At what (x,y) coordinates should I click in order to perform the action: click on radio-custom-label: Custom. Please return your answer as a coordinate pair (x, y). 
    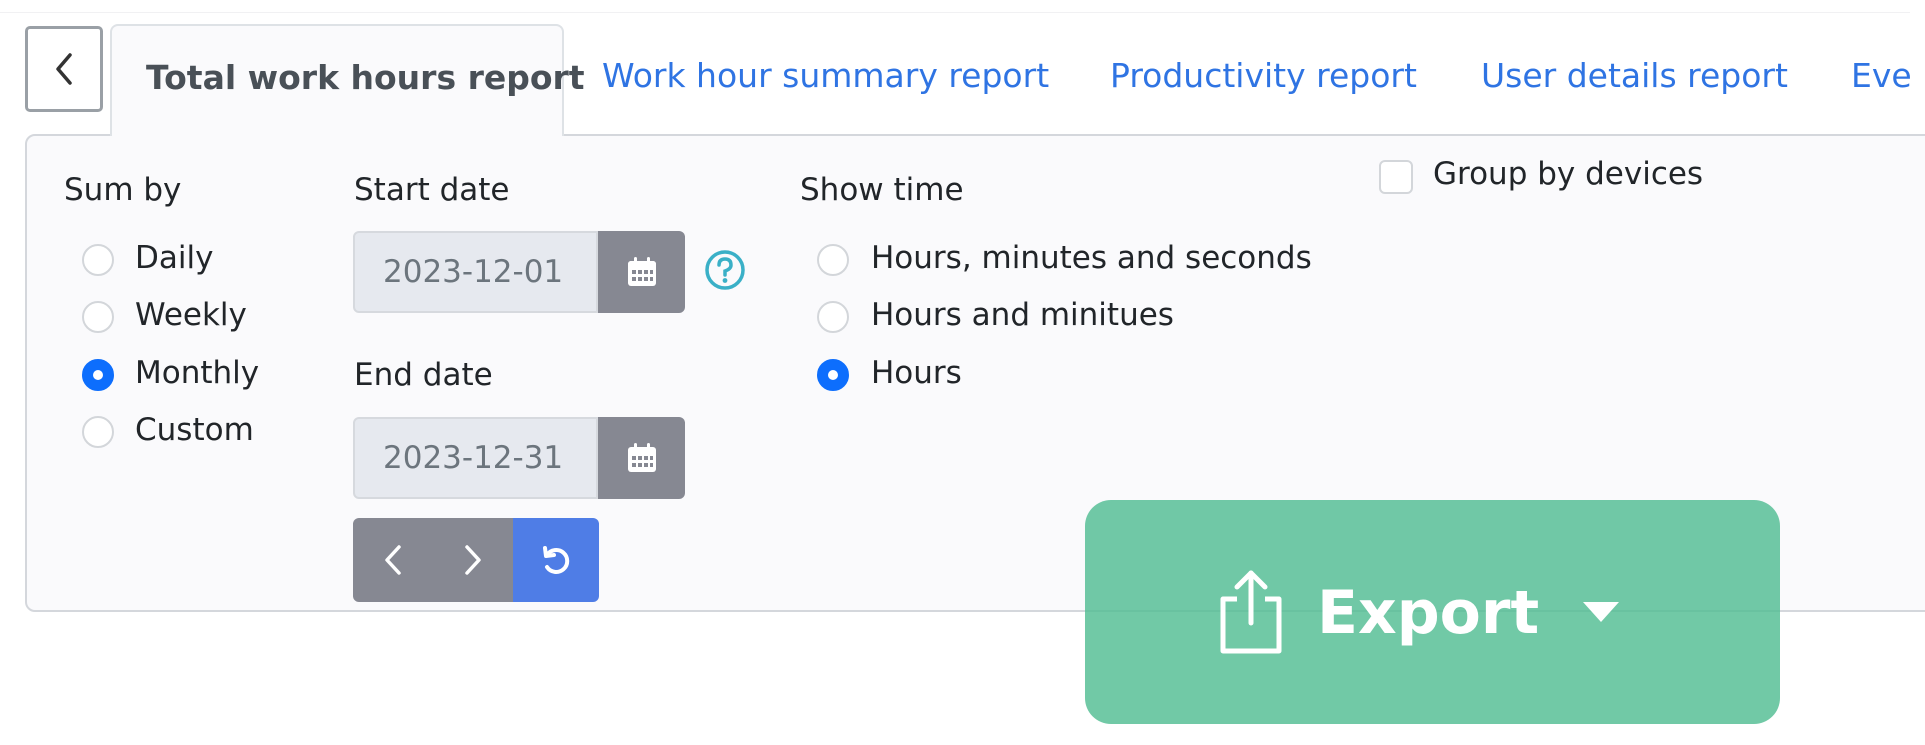
    Looking at the image, I should click on (194, 430).